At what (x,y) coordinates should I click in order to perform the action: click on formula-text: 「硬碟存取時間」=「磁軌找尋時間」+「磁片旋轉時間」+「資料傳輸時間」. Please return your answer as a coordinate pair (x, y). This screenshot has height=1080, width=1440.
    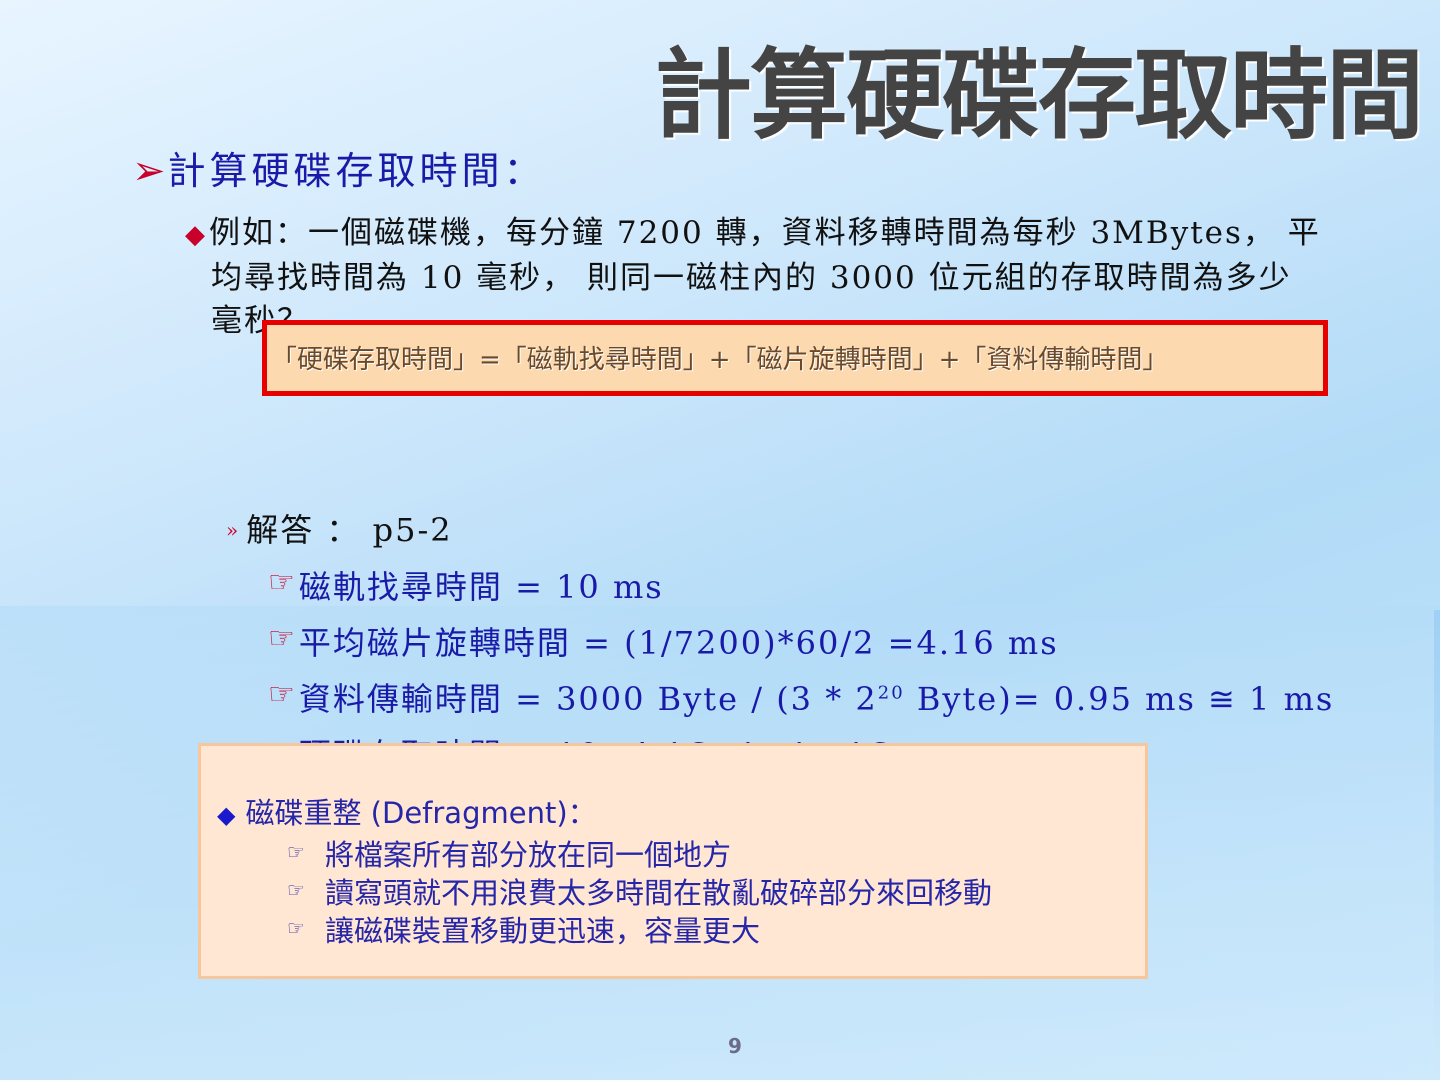
    Looking at the image, I should click on (720, 360).